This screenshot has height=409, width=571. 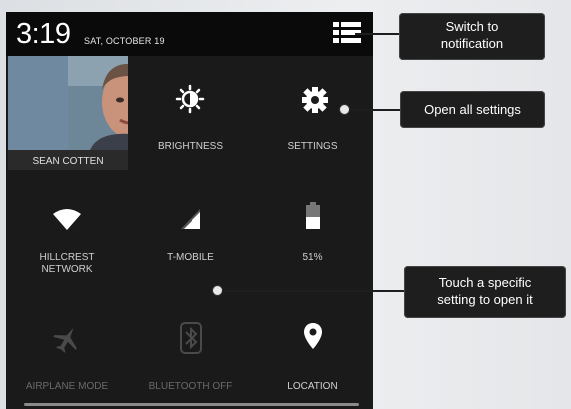 What do you see at coordinates (68, 103) in the screenshot?
I see `avatar` at bounding box center [68, 103].